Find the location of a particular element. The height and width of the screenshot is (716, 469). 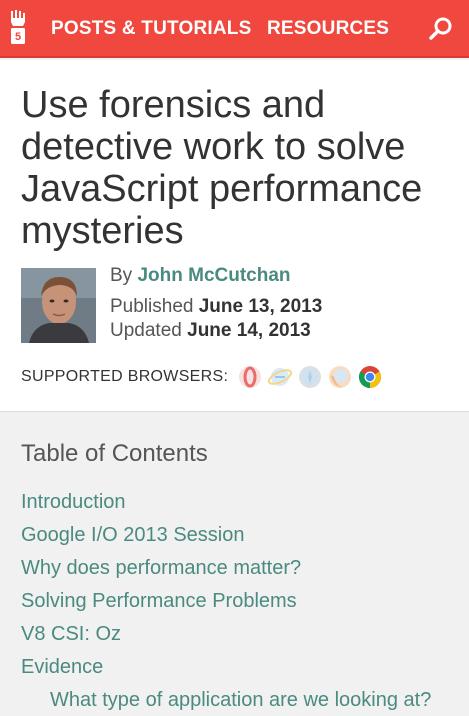

toc-item-evidence: Evidence is located at coordinates (62, 667).